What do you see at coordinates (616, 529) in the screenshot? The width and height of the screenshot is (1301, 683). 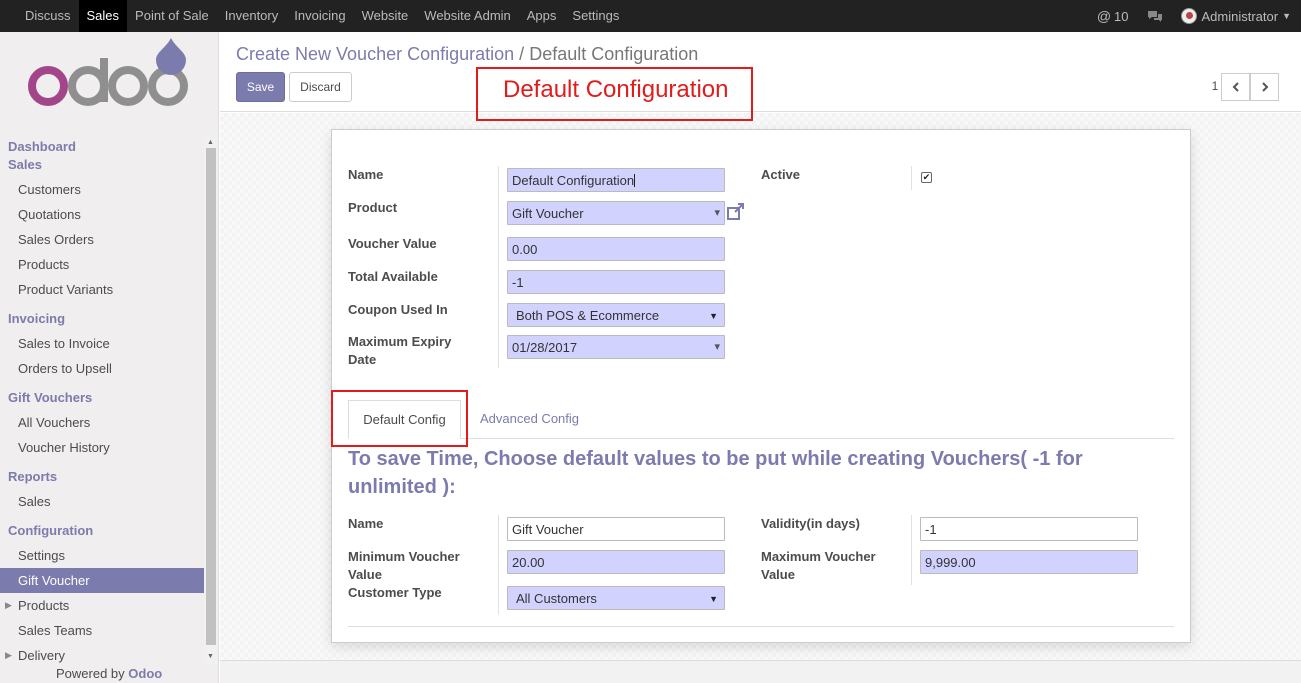 I see `default-name-input: Gift Voucher` at bounding box center [616, 529].